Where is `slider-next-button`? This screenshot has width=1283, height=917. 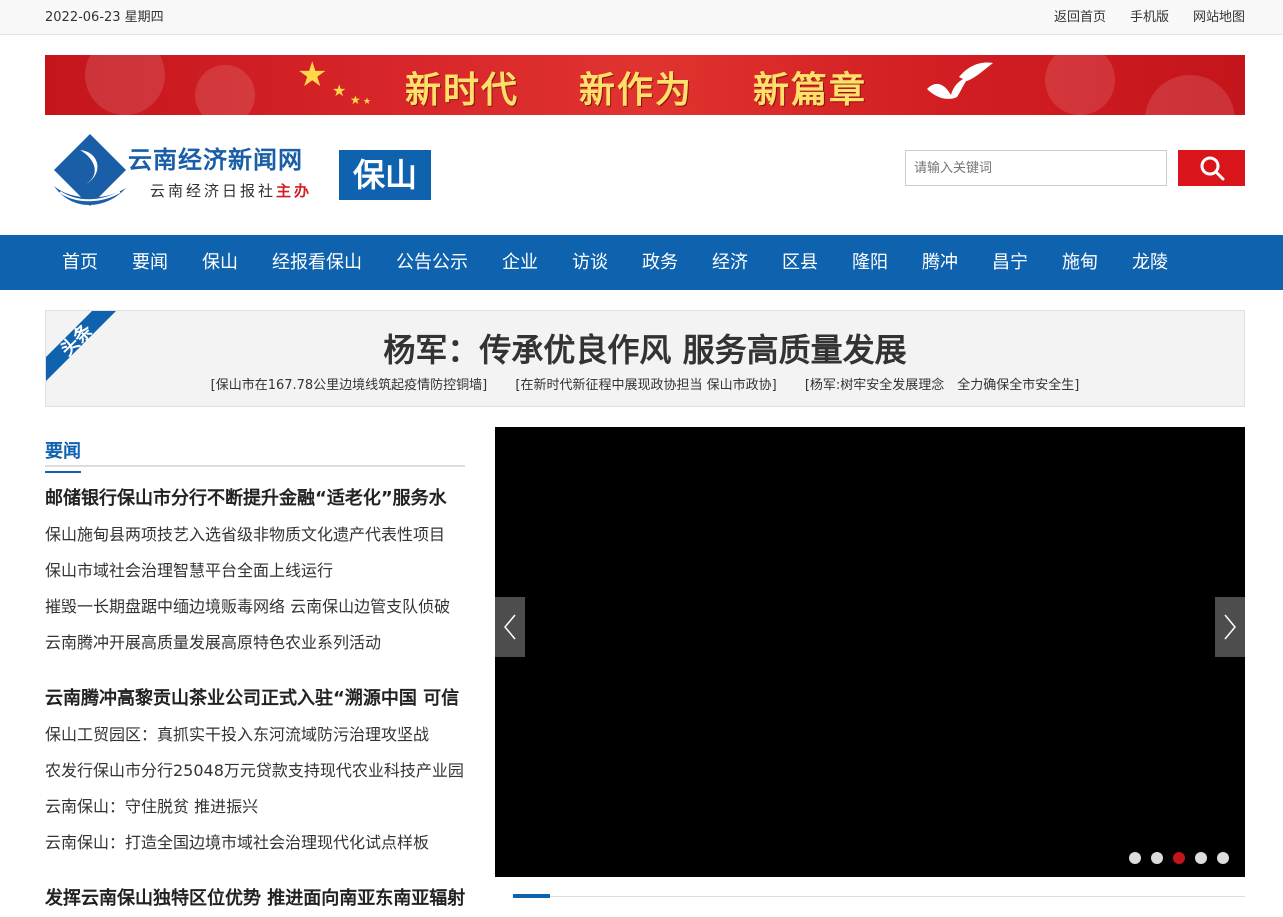
slider-next-button is located at coordinates (1230, 627).